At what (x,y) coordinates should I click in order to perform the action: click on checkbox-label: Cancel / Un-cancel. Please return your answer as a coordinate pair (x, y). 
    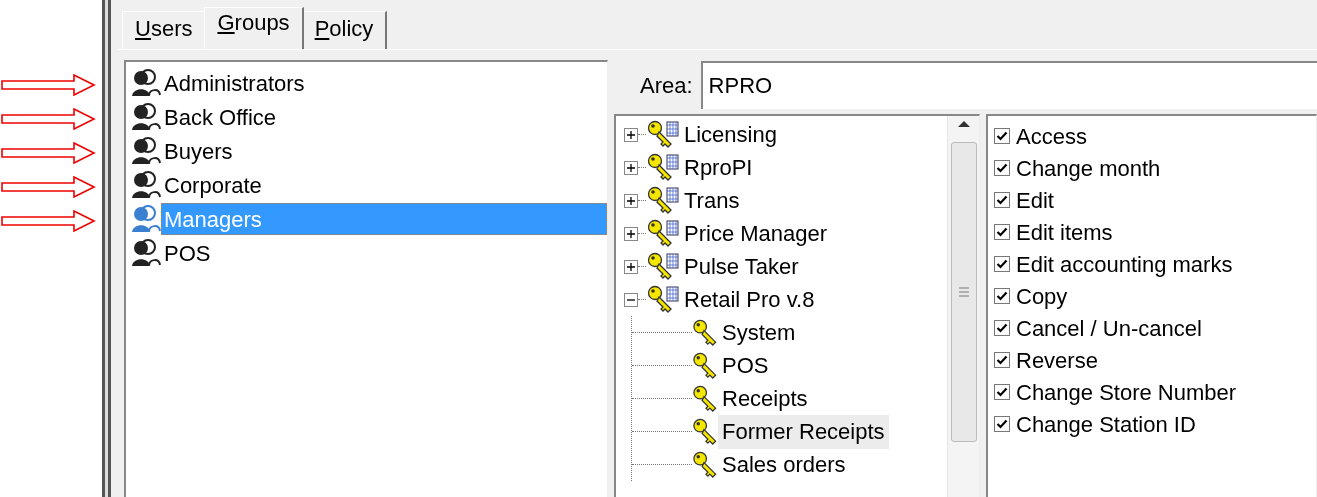
    Looking at the image, I should click on (1109, 328).